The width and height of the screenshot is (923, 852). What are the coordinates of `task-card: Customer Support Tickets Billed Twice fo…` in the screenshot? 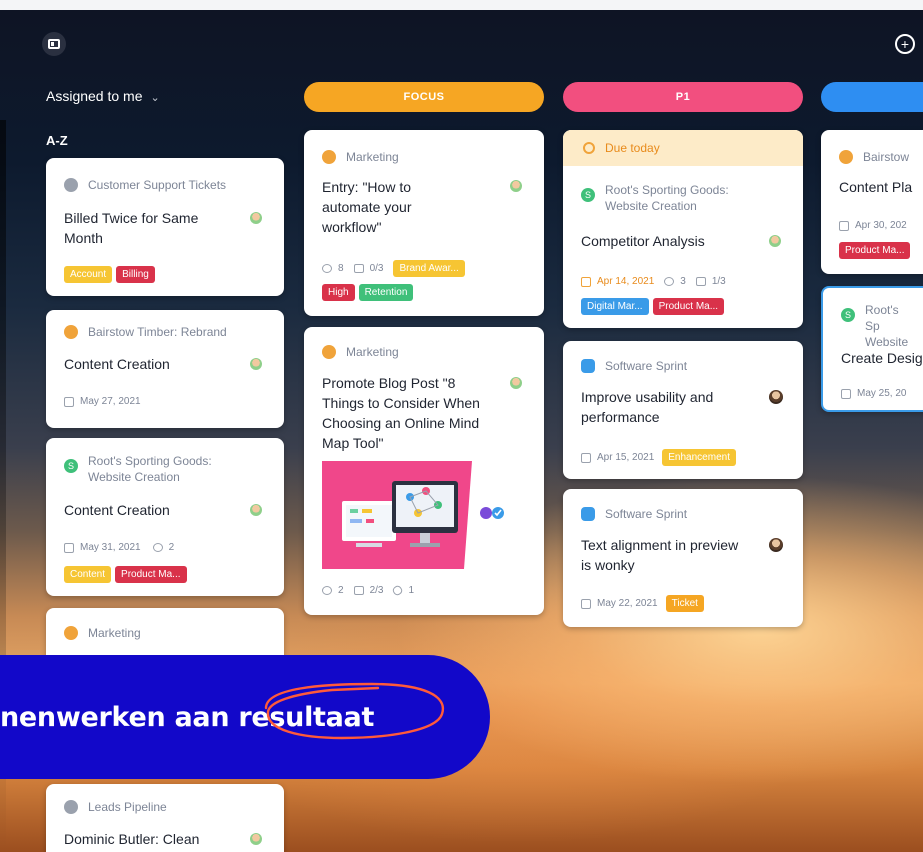 It's located at (165, 227).